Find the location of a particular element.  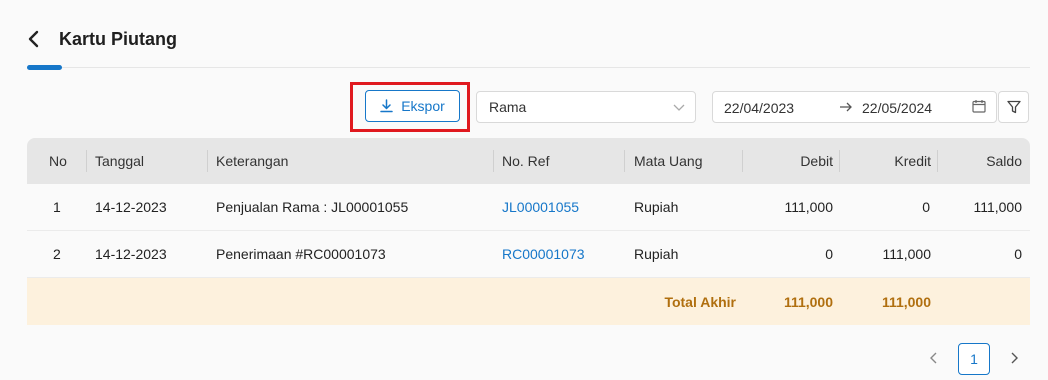

pagination-prev-button is located at coordinates (934, 358).